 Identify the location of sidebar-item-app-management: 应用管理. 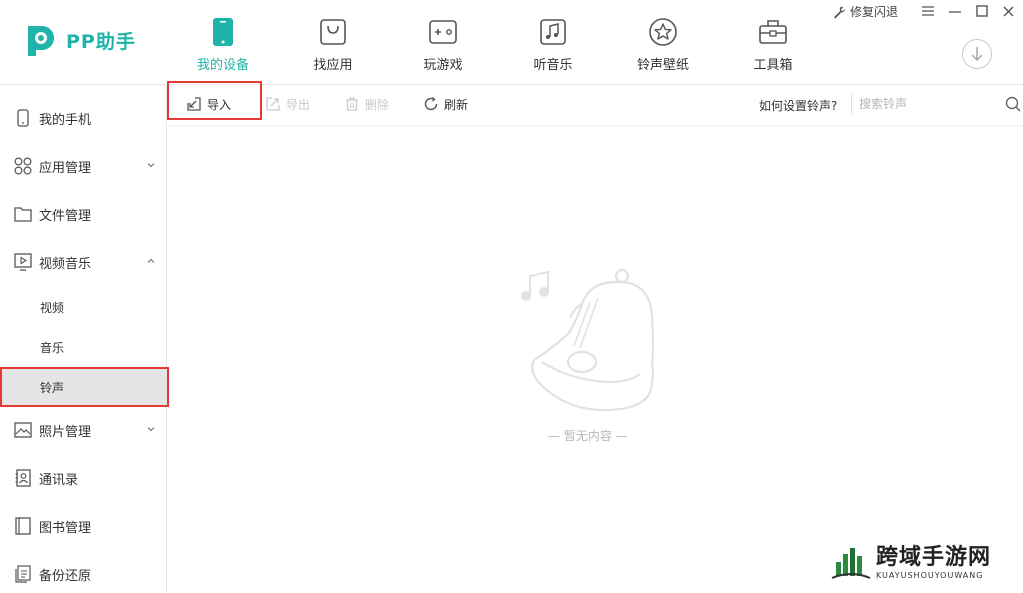
(83, 166).